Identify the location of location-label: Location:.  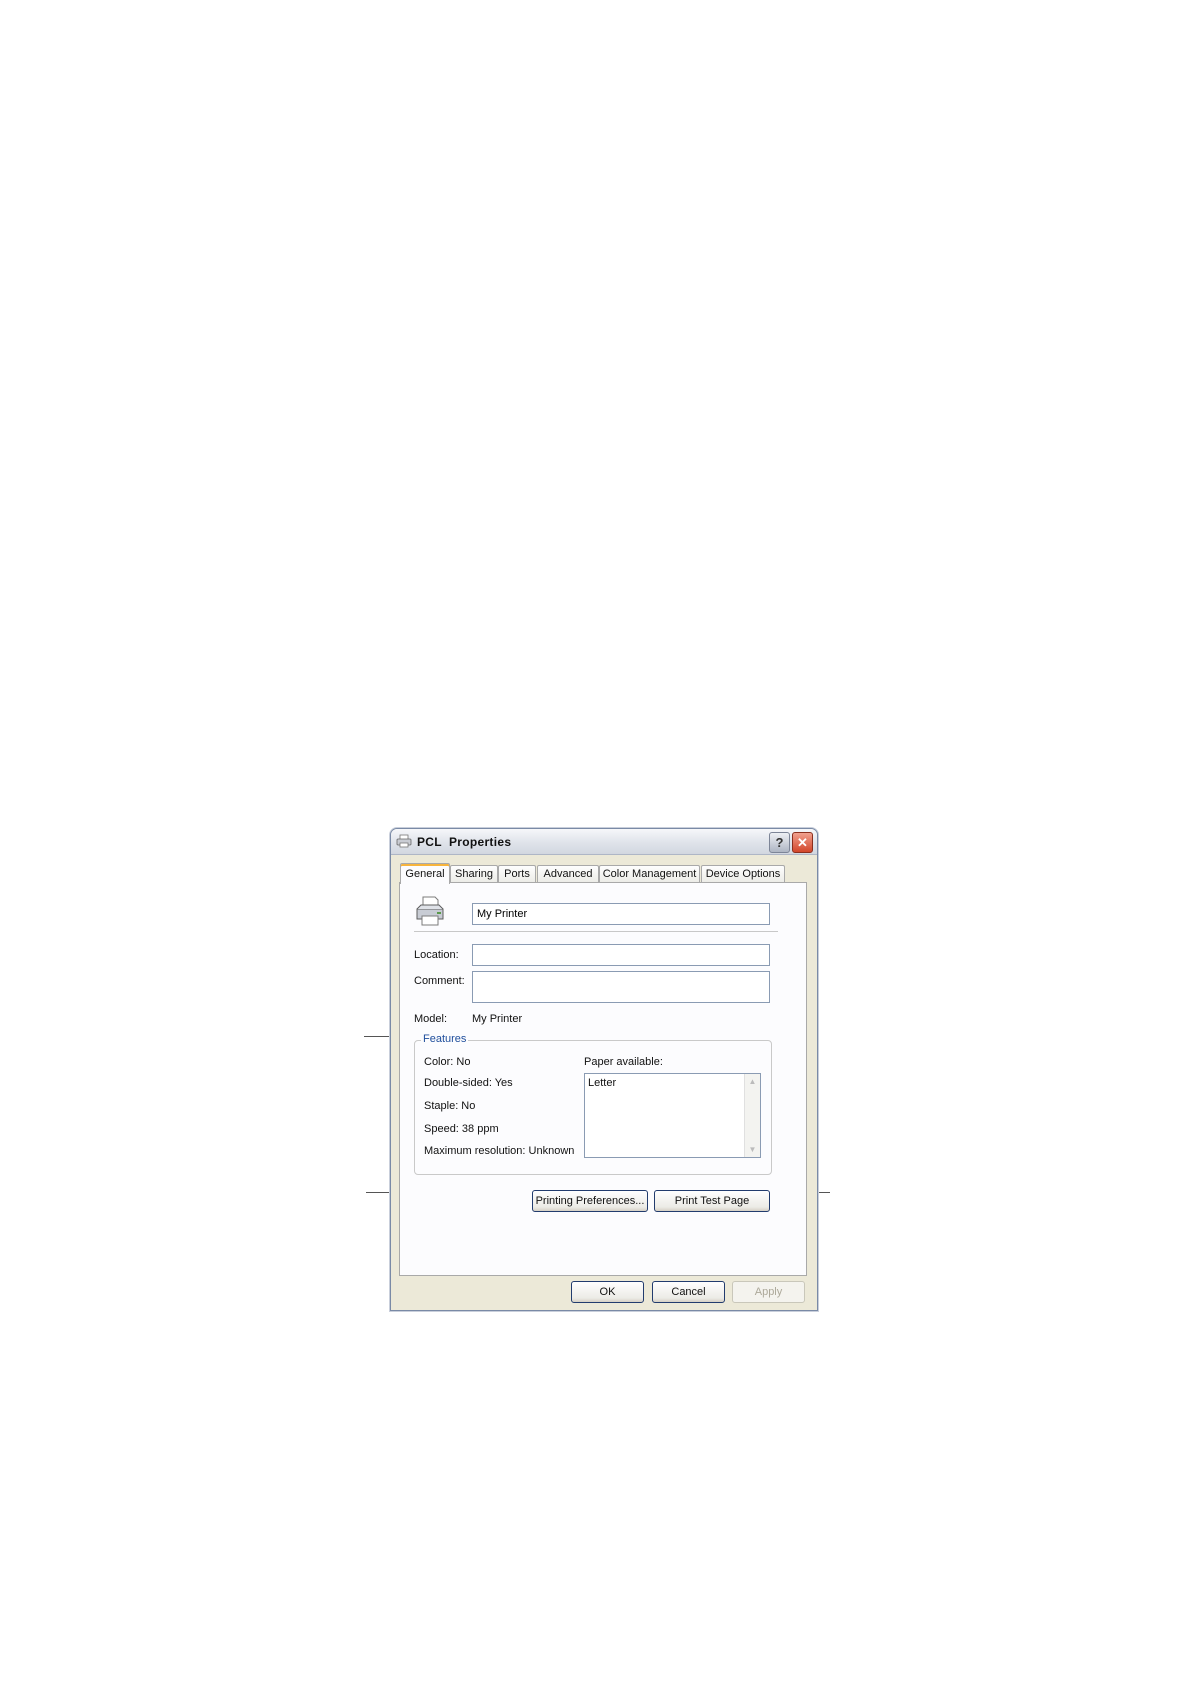
(436, 955).